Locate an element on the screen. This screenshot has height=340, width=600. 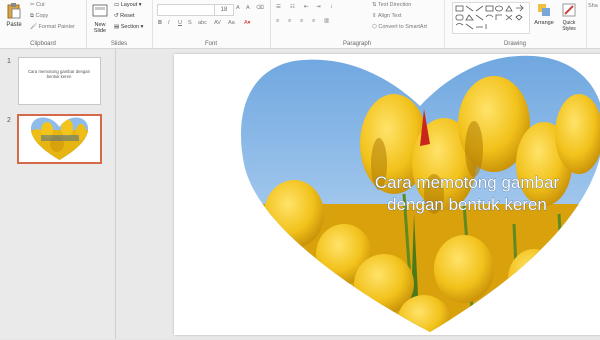
font-group: 18 A A ⌫ B I U S abc AV Aa A▾ Font is located at coordinates (211, 24).